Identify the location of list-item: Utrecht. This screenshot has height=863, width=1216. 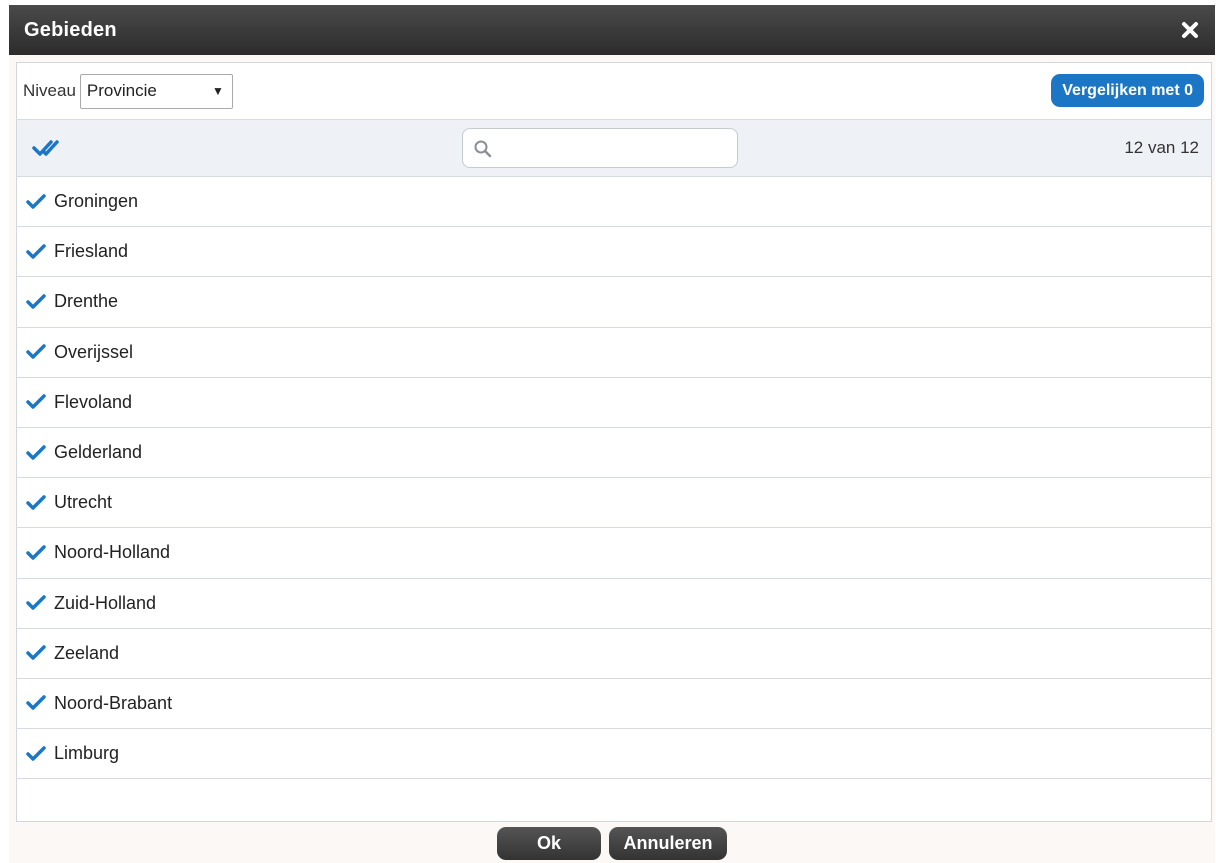
(614, 503).